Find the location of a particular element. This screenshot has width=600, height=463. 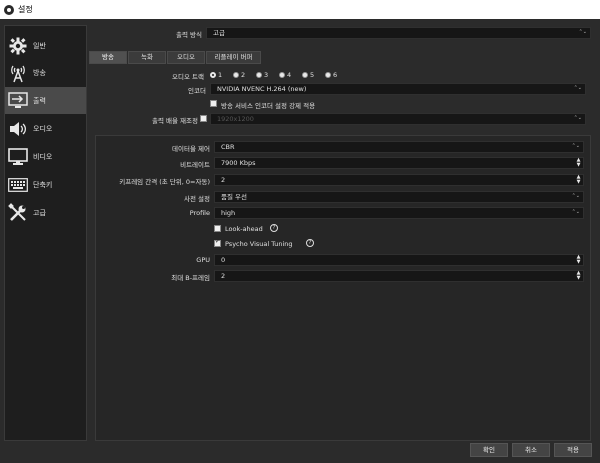

output-mode-value: 고급 is located at coordinates (219, 33).